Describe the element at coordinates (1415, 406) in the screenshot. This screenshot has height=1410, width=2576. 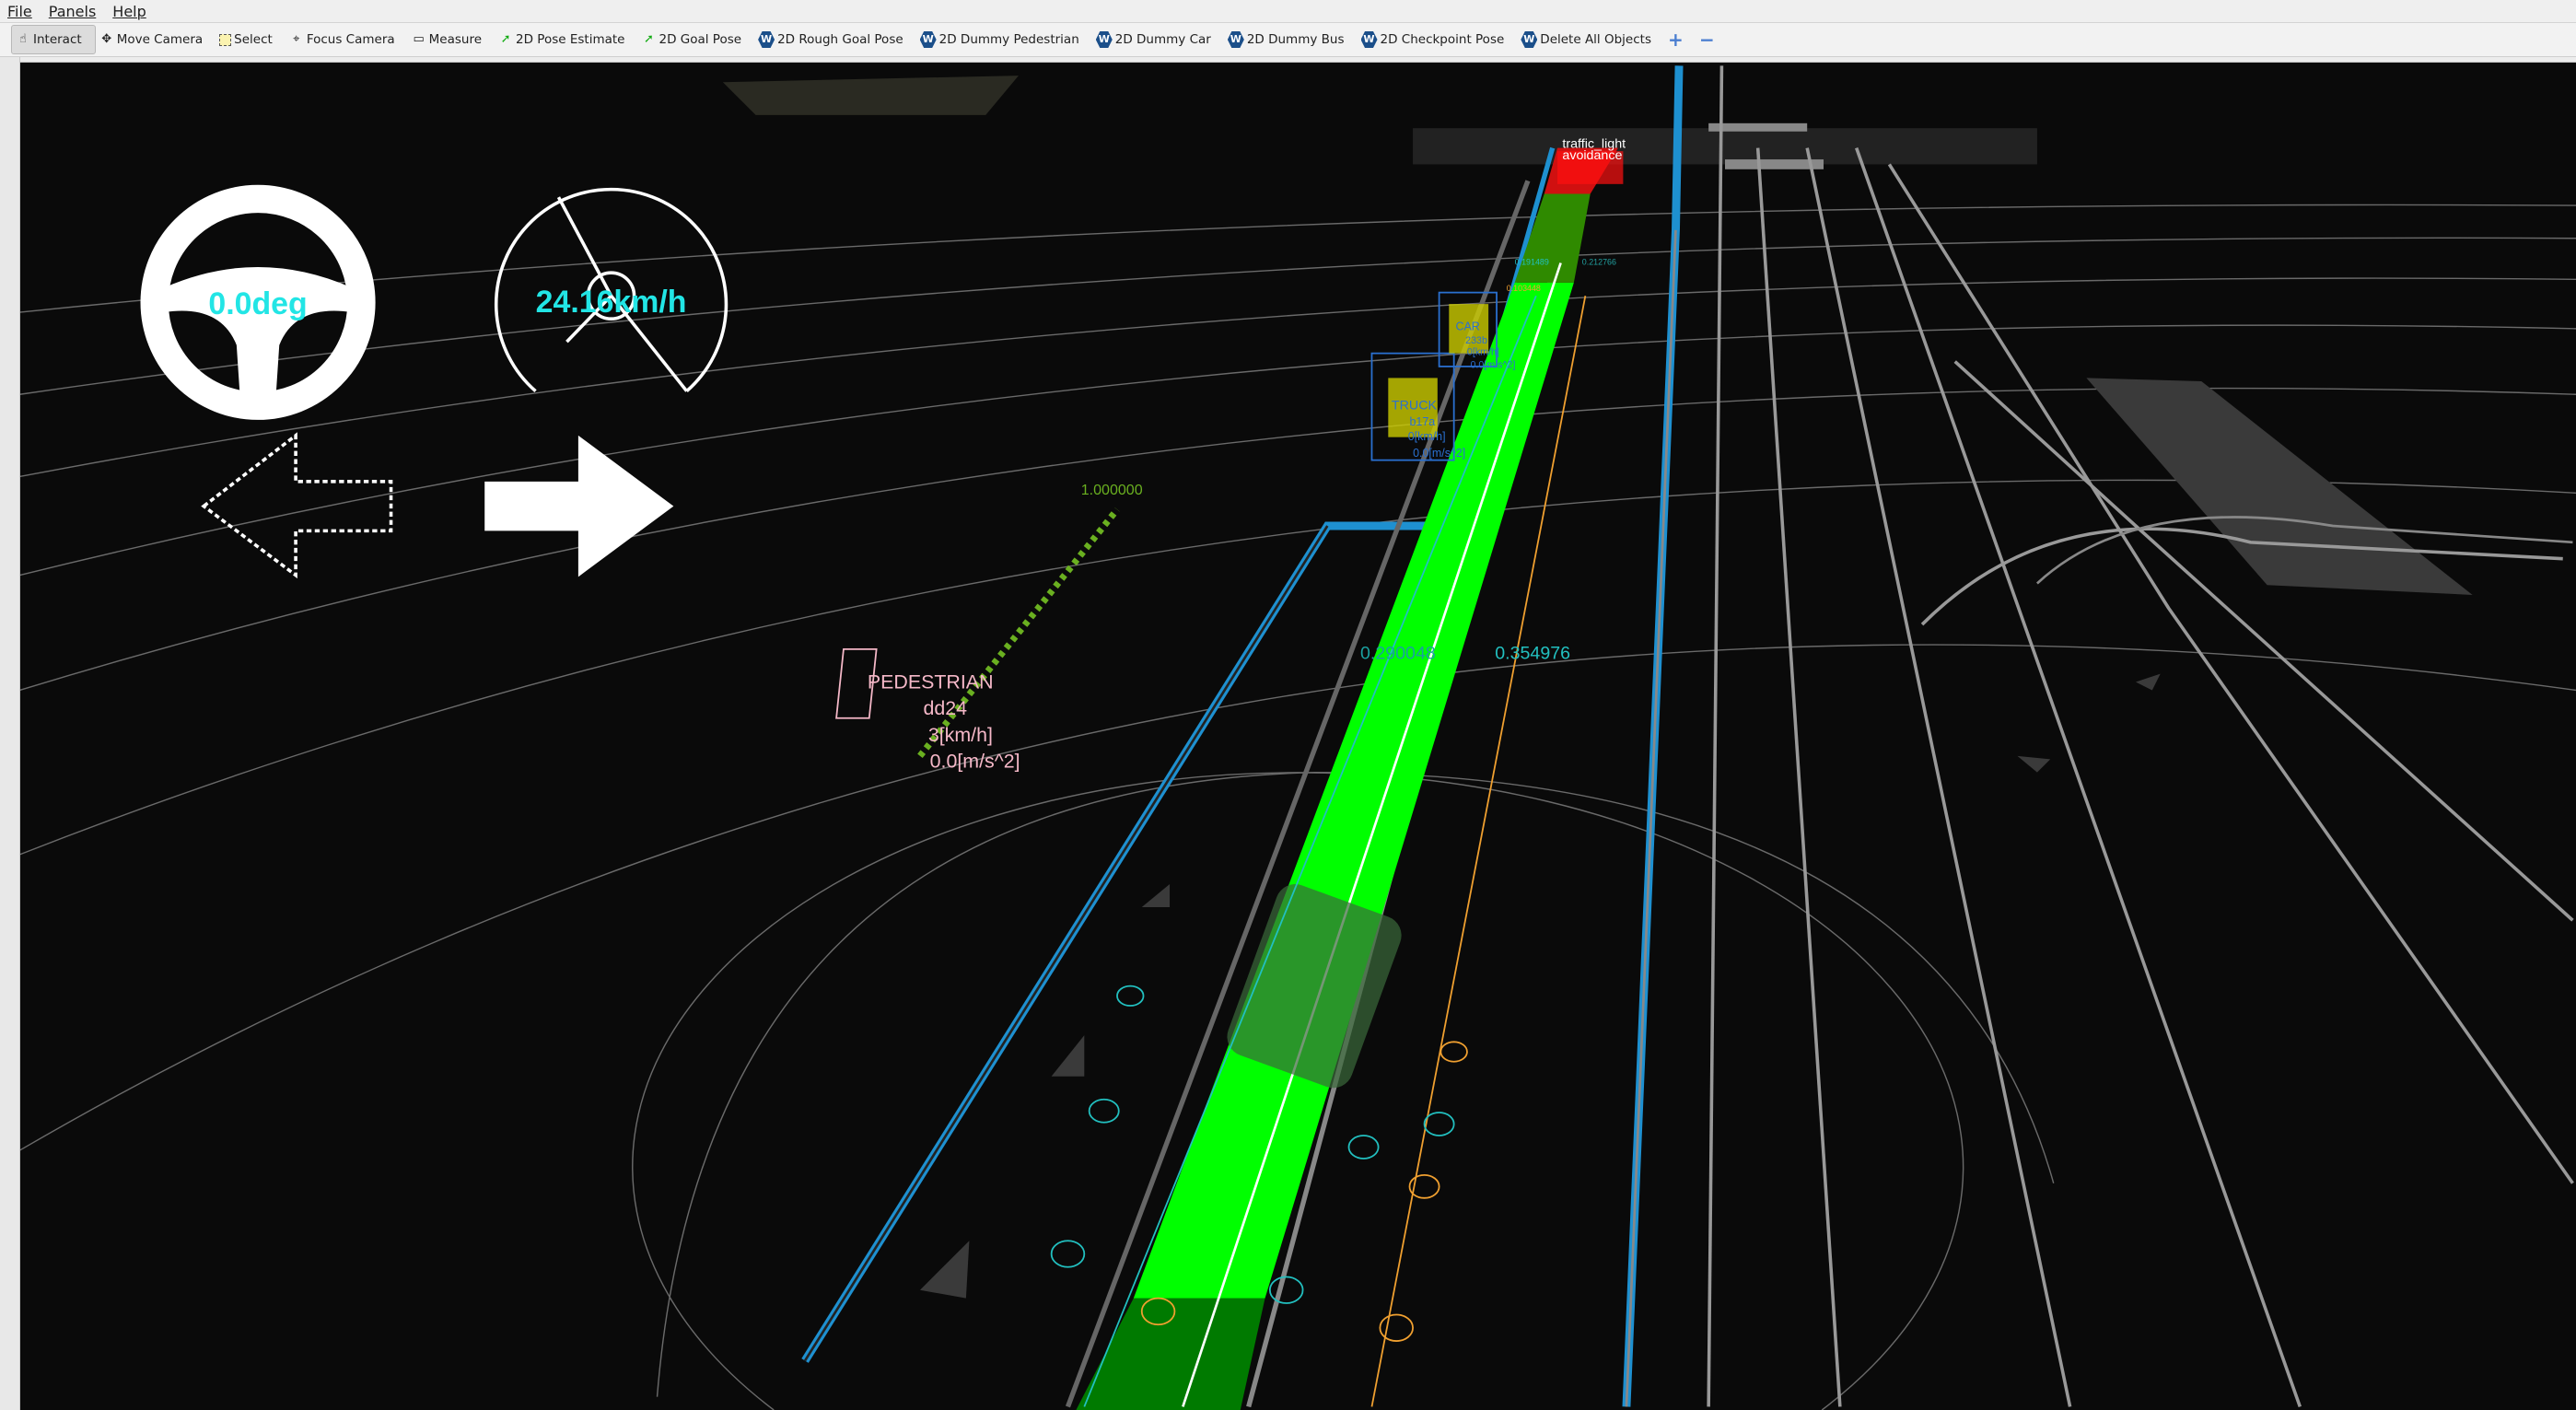
I see `truck-type: TRUCK` at that location.